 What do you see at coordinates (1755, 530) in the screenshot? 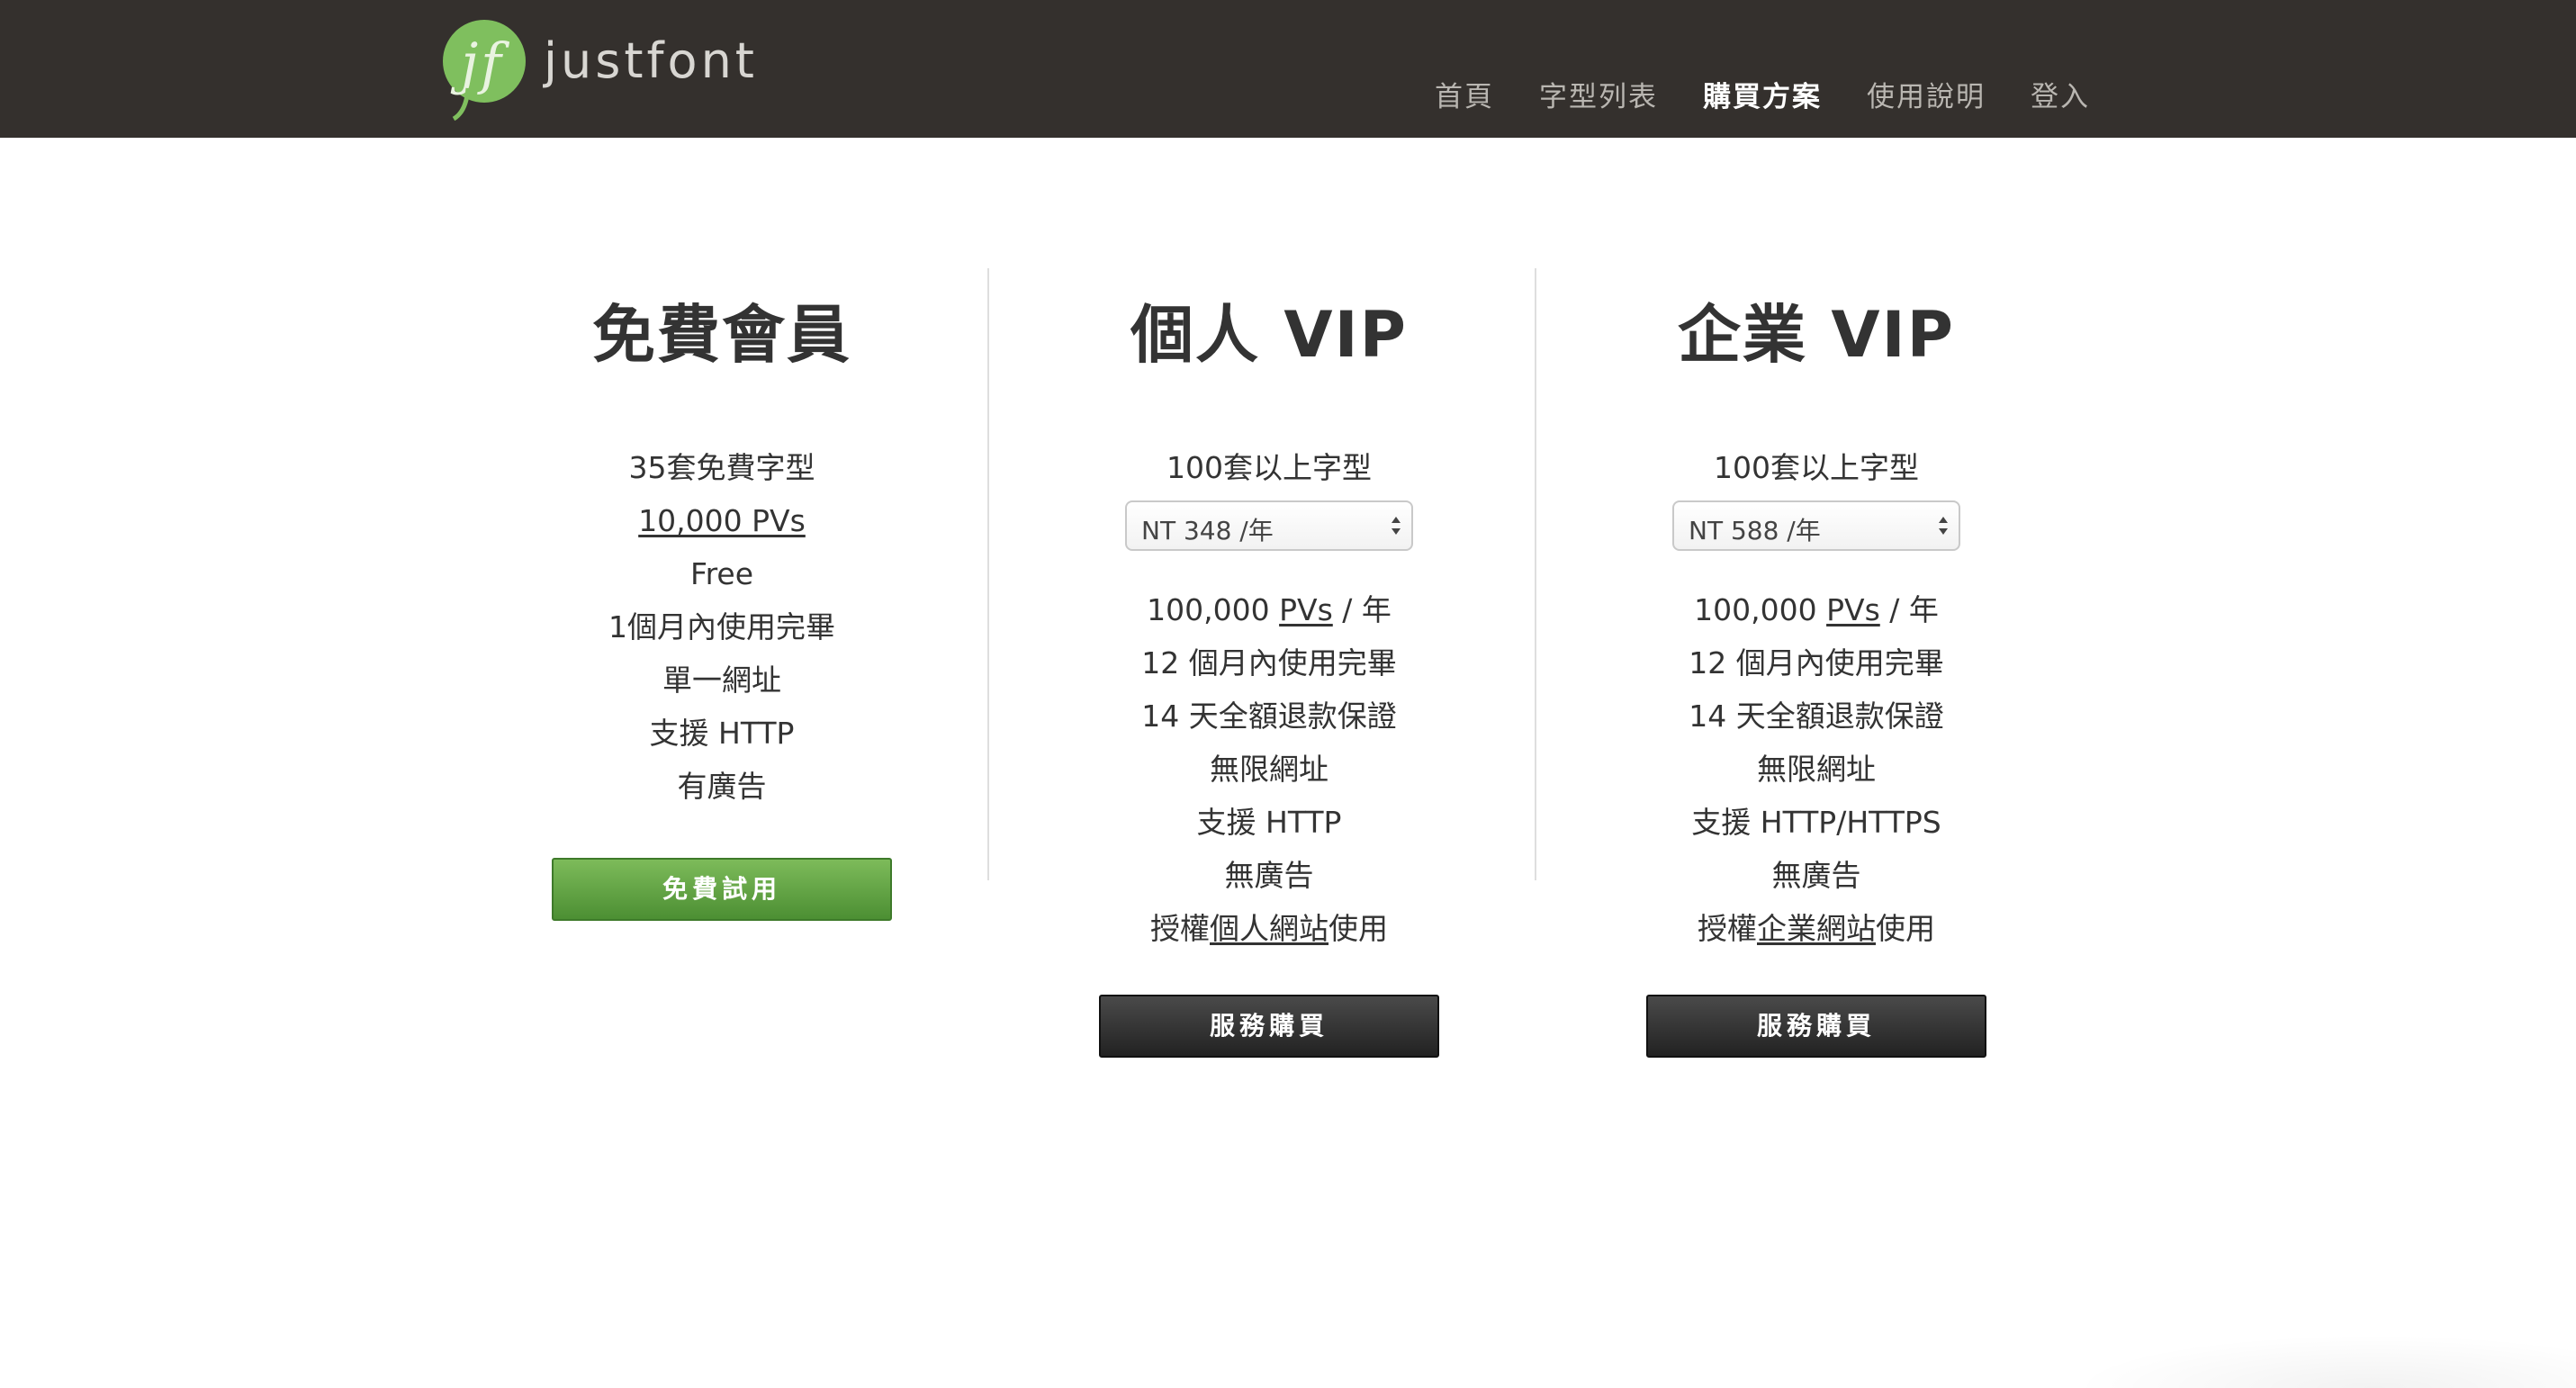
I see `price-select-value: NT 588 /年` at bounding box center [1755, 530].